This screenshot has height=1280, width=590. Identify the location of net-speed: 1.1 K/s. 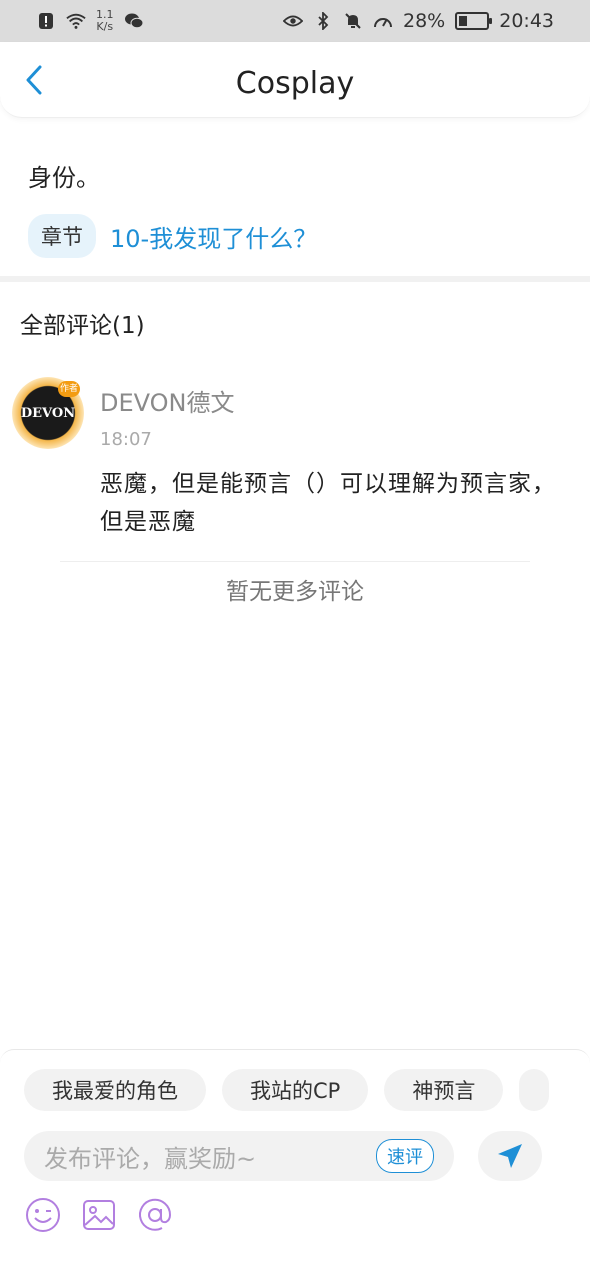
(105, 21).